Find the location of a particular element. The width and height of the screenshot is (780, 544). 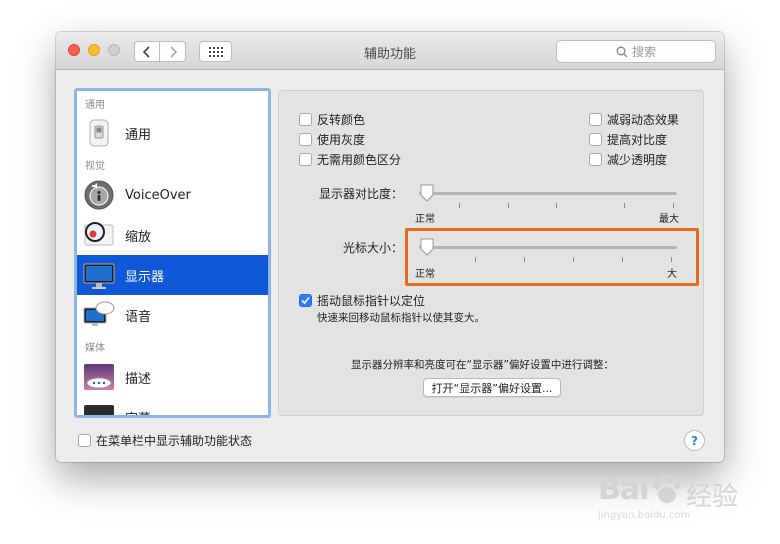

sidebar-item-label: 缩放 is located at coordinates (138, 237).